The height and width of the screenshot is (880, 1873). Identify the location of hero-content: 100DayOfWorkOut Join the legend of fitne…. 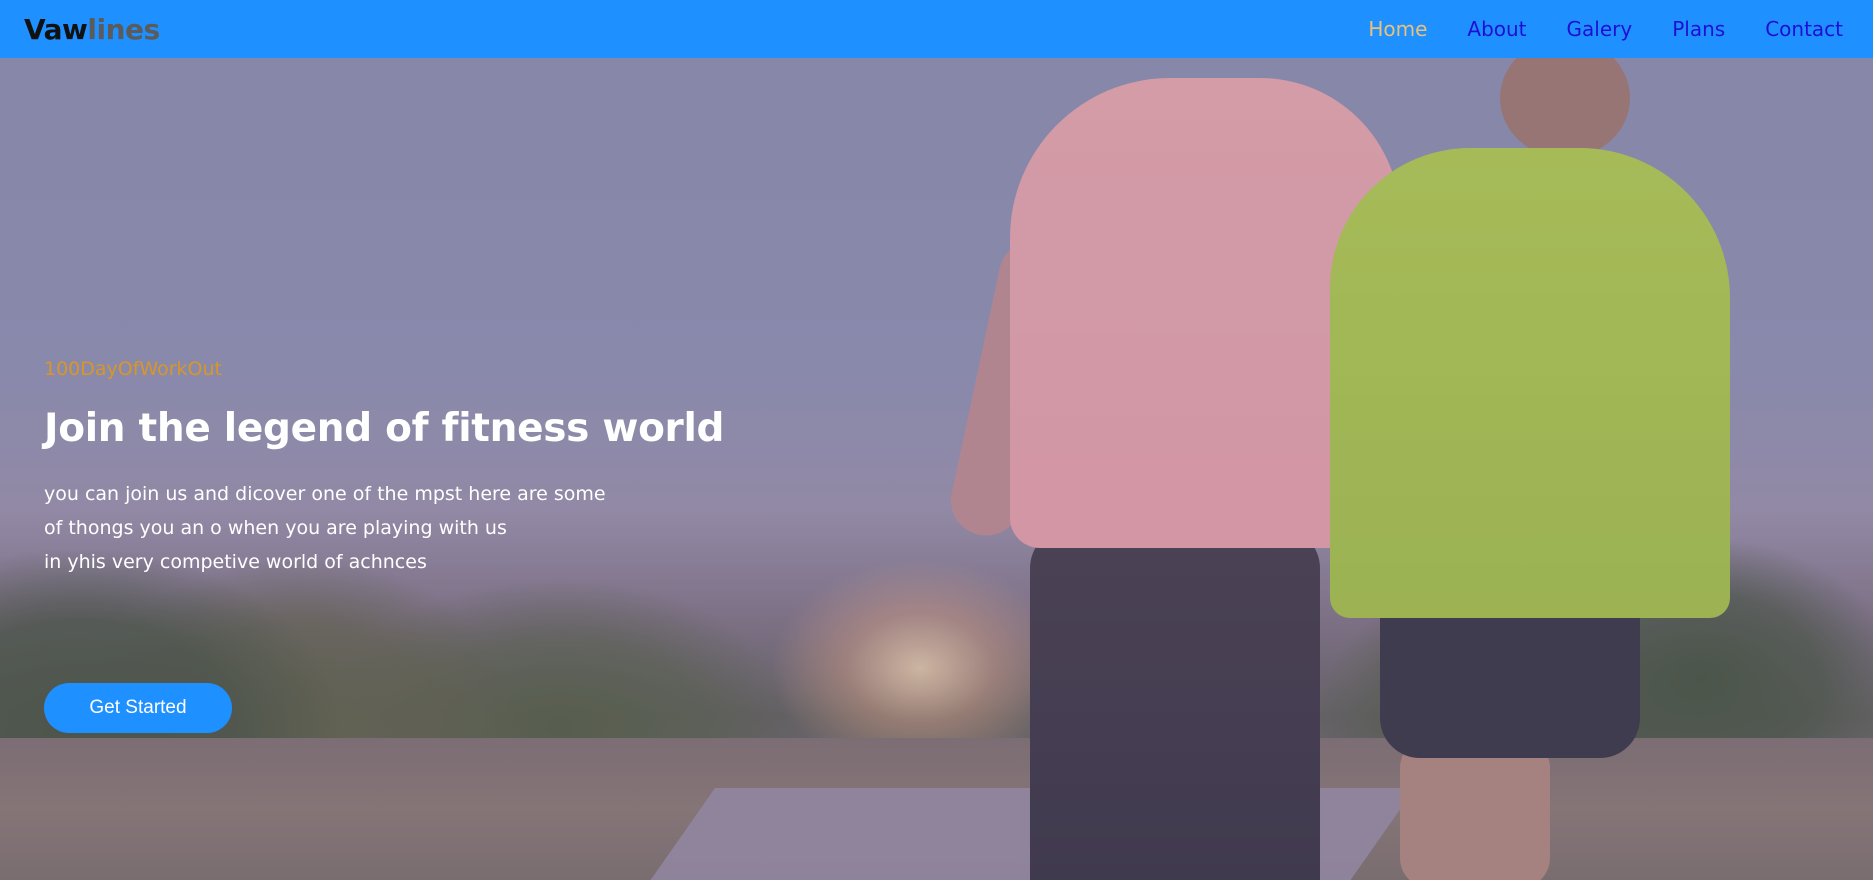
(444, 468).